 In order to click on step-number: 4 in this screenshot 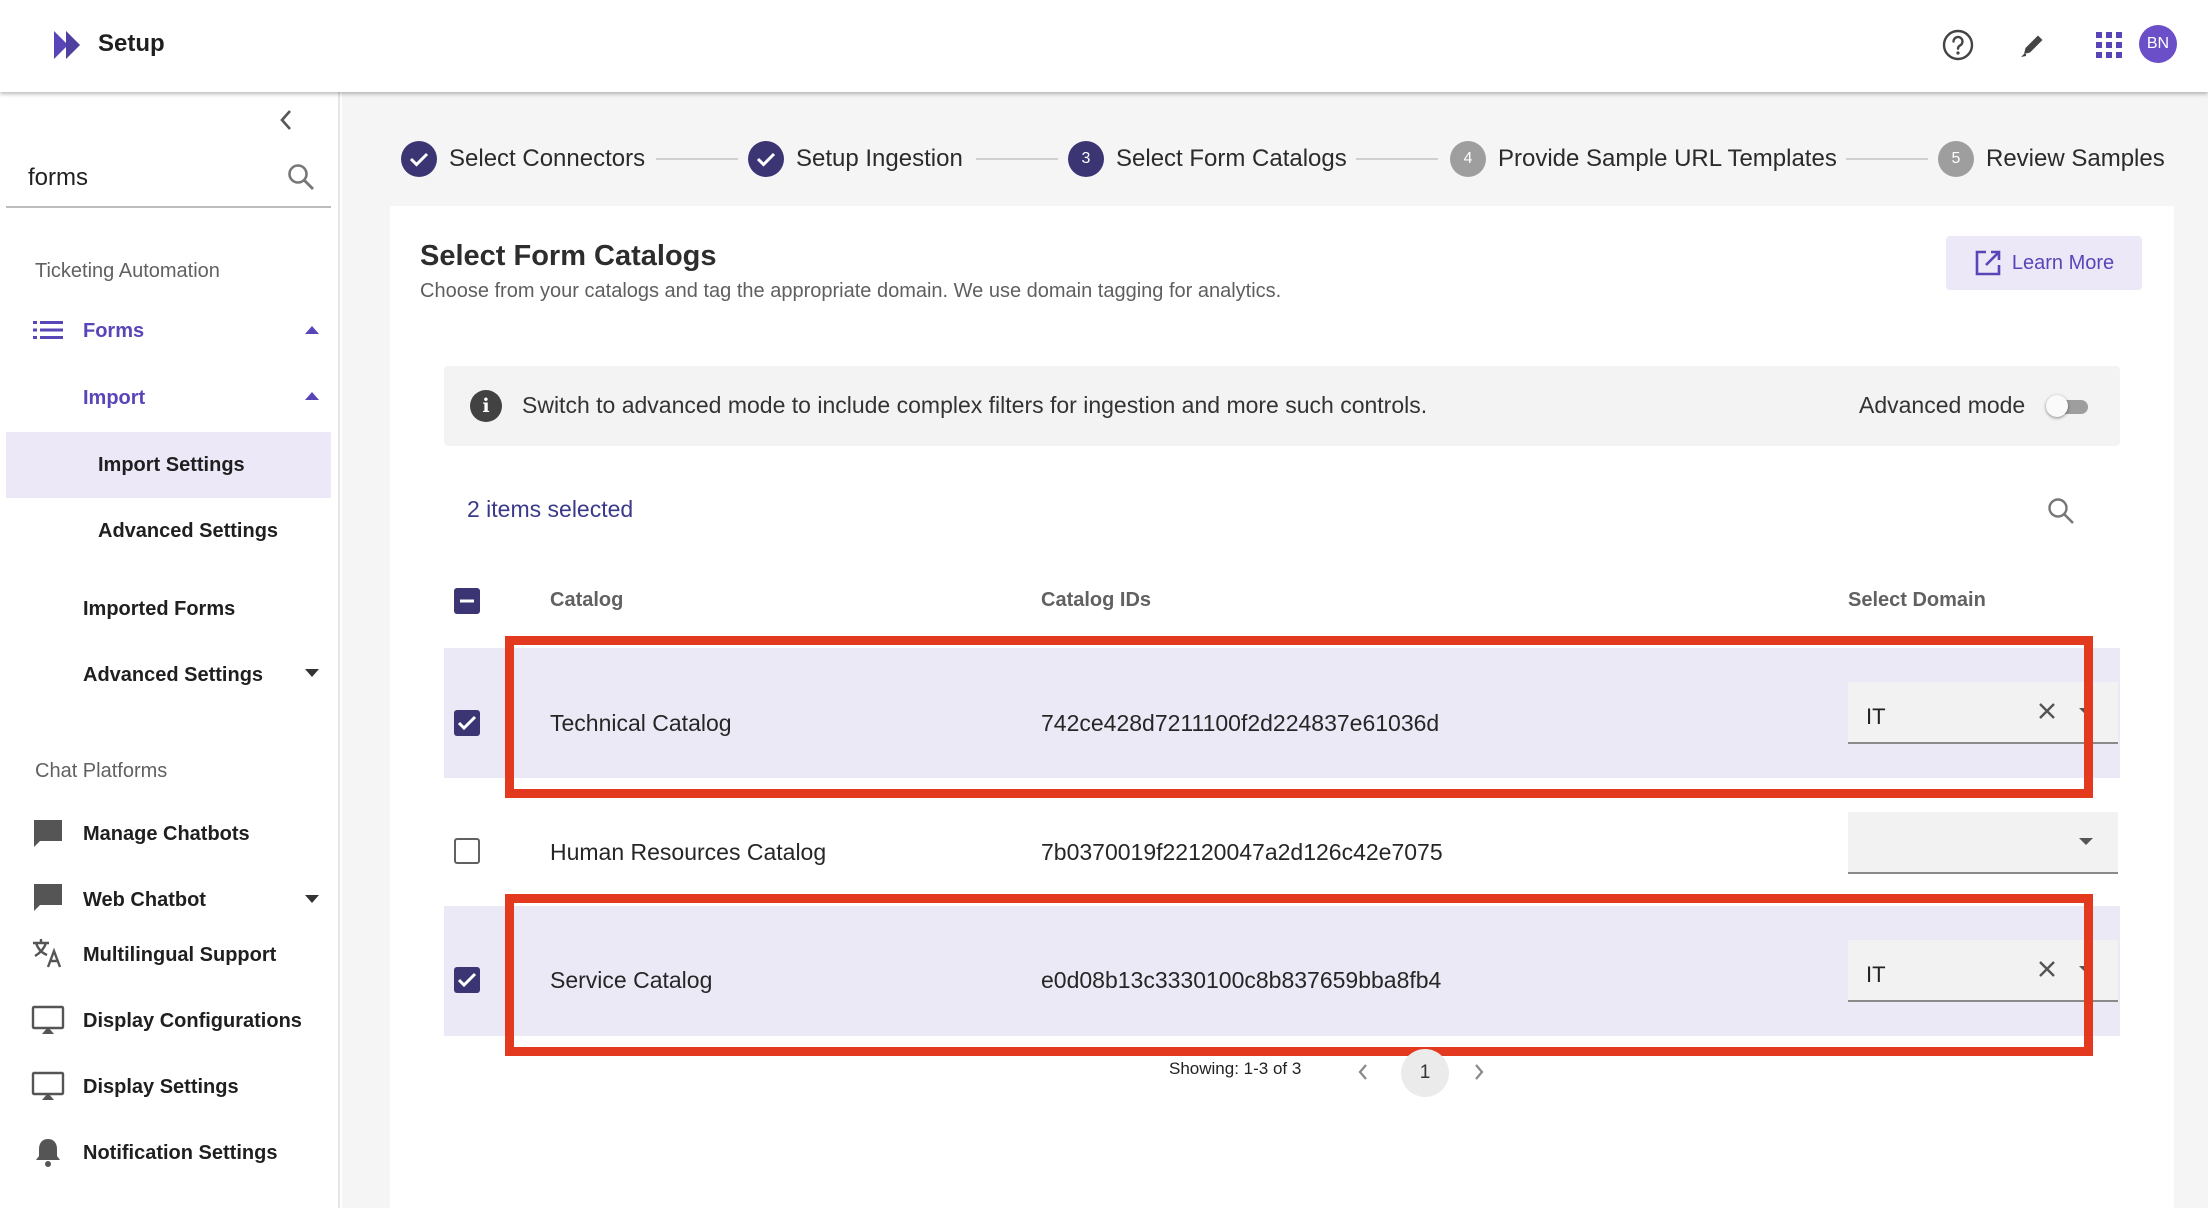, I will do `click(1468, 159)`.